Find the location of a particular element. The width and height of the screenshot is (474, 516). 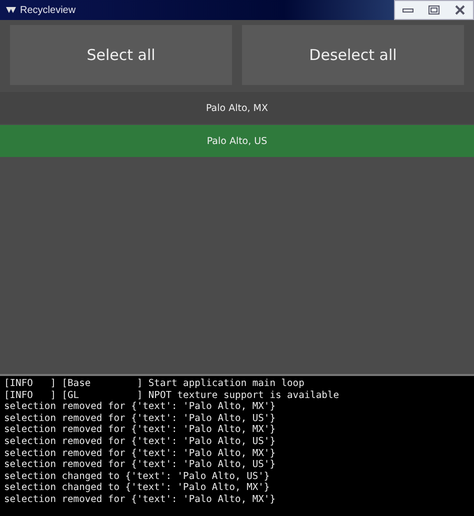

list-item: Palo Alto, MX is located at coordinates (237, 108).